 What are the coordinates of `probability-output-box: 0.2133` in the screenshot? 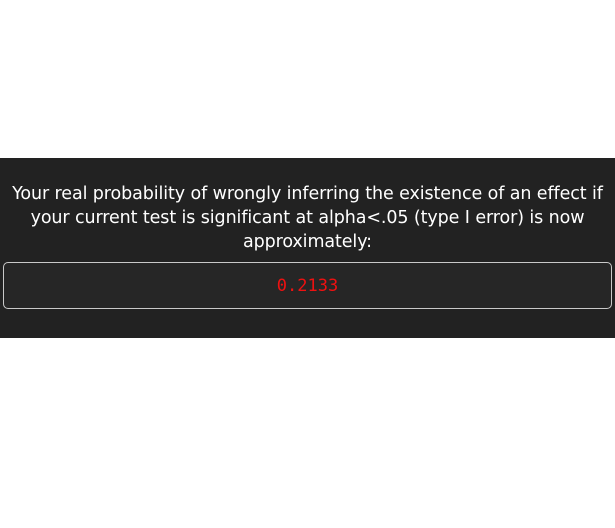 It's located at (307, 285).